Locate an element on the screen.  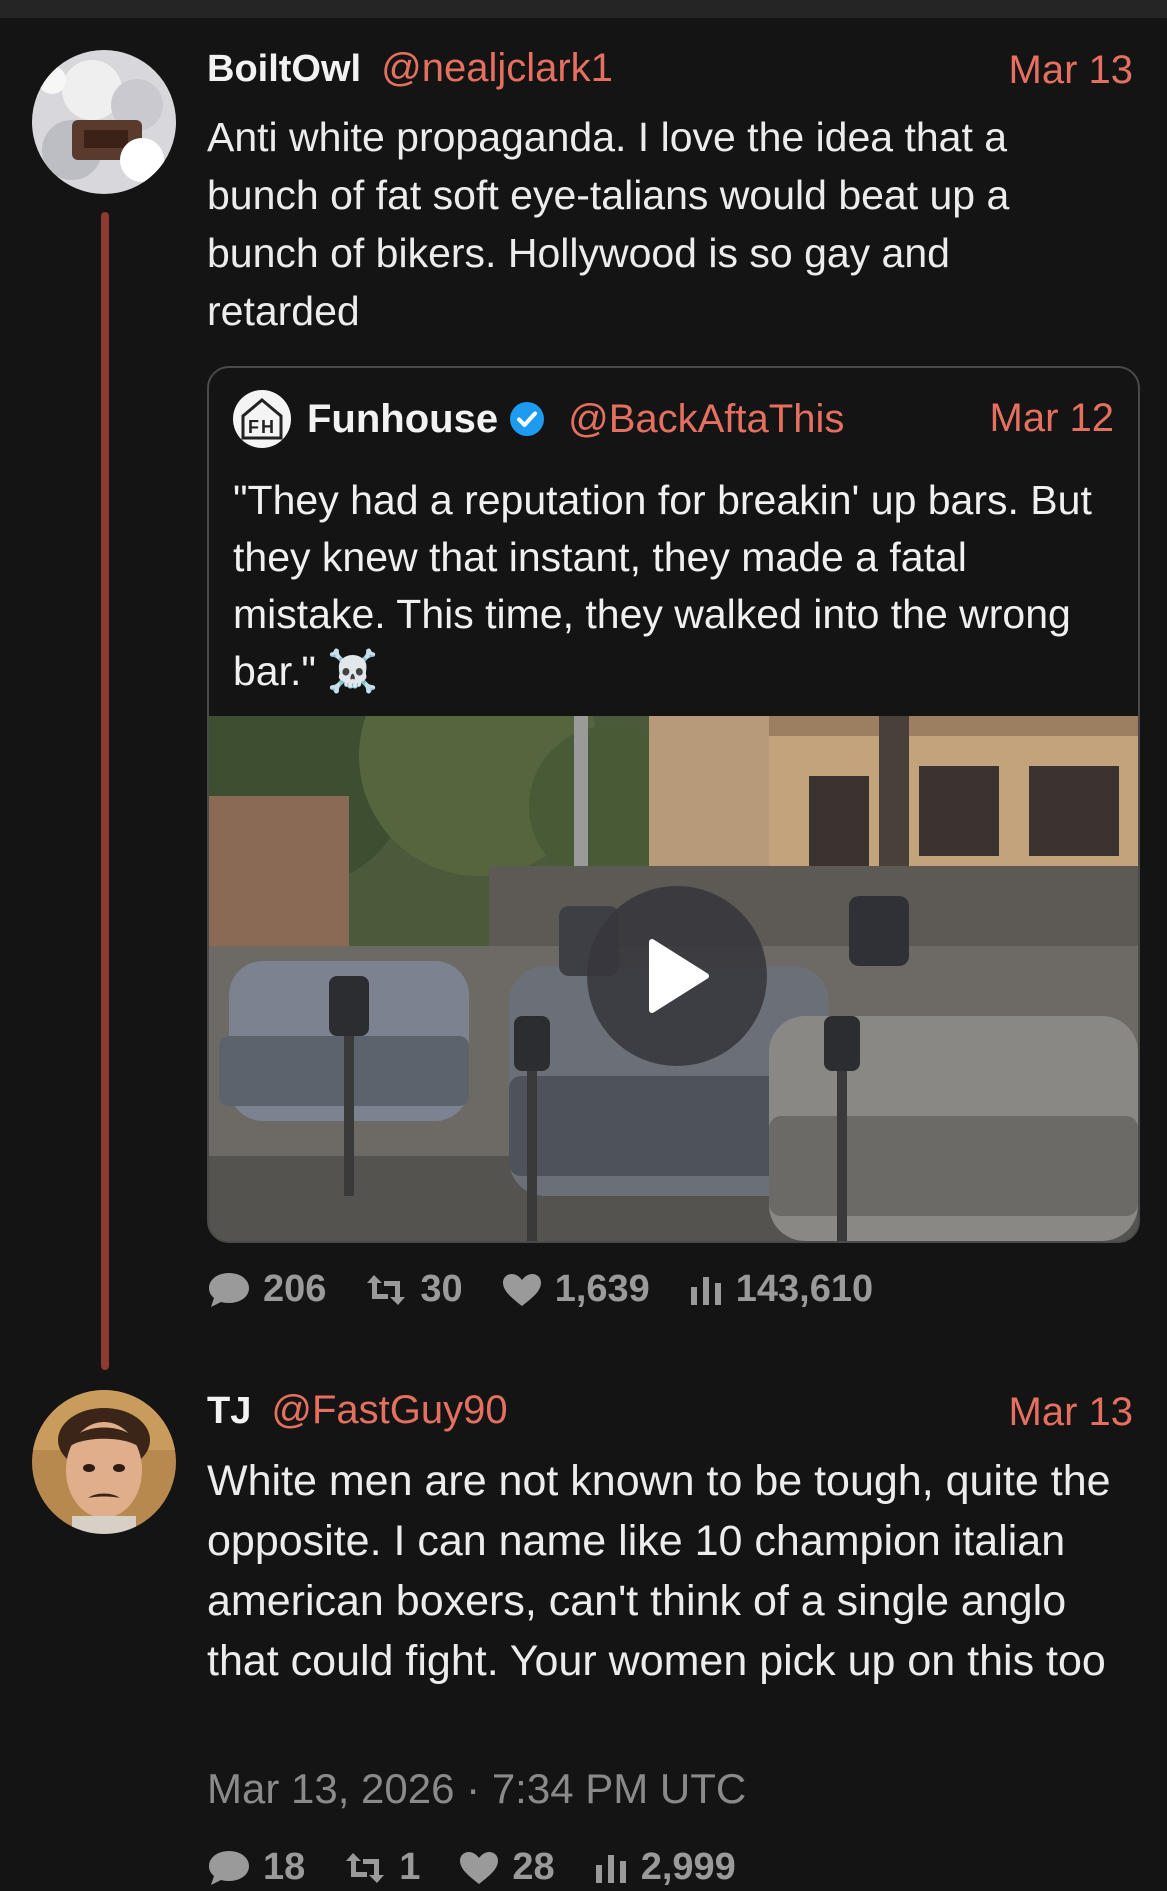
tweet1-header: BoiltOwl @nealjclark1 is located at coordinates (410, 68).